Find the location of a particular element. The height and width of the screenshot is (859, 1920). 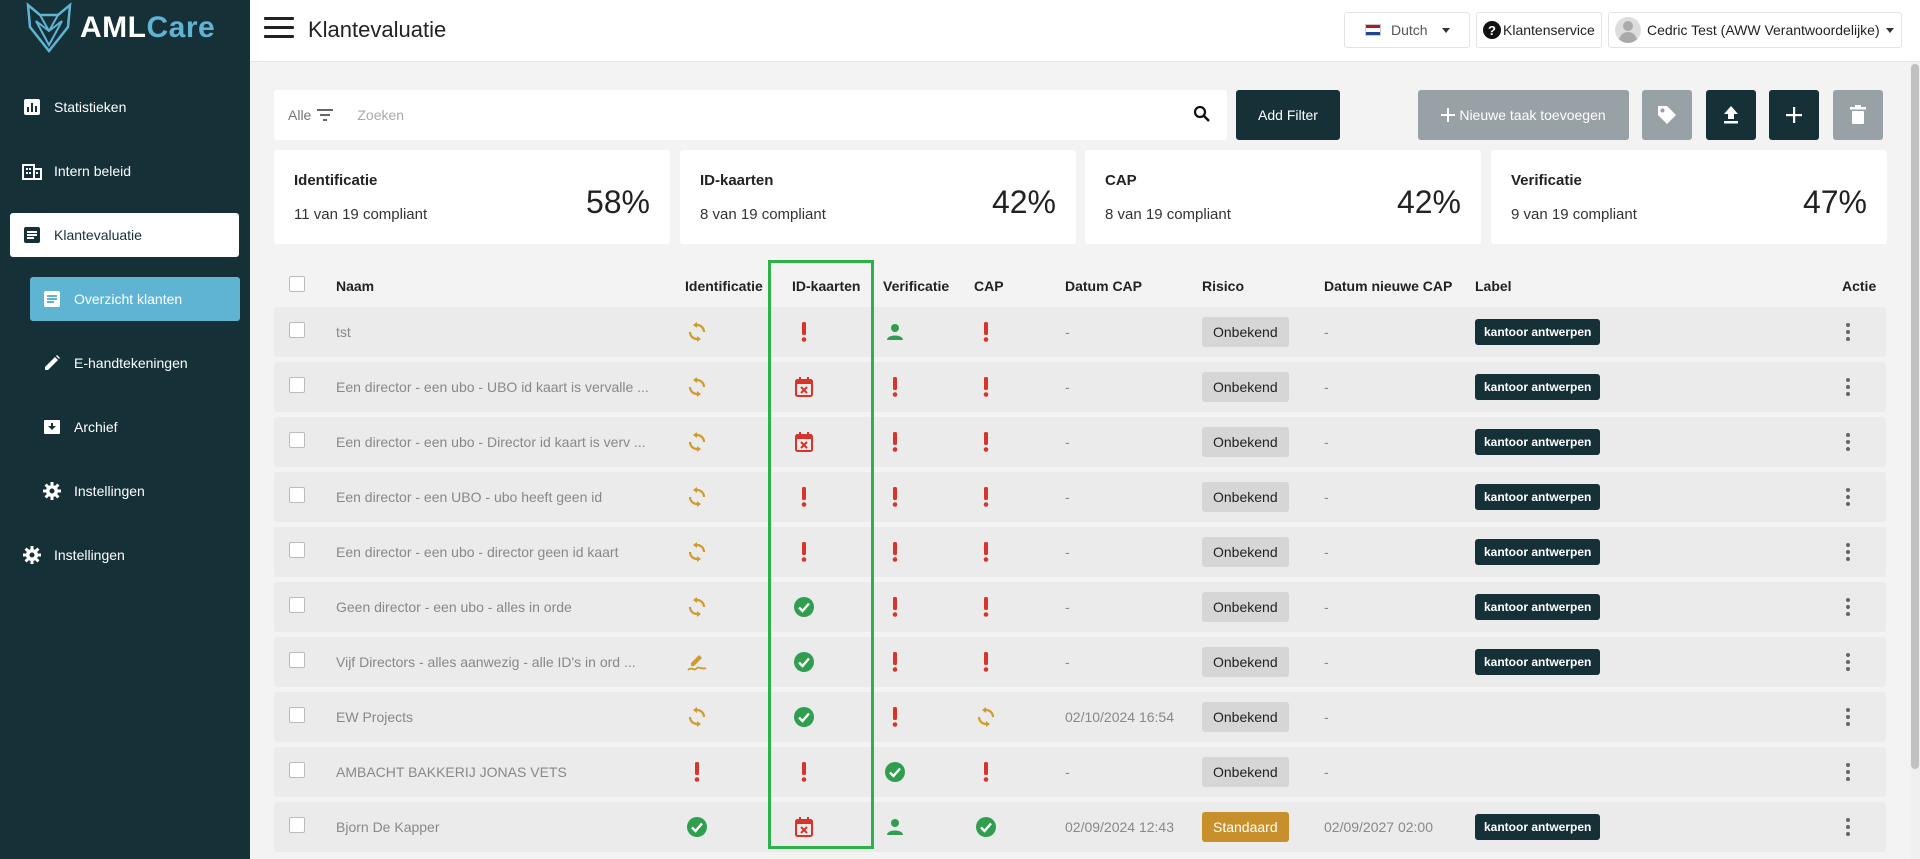

upload-button is located at coordinates (1731, 115).